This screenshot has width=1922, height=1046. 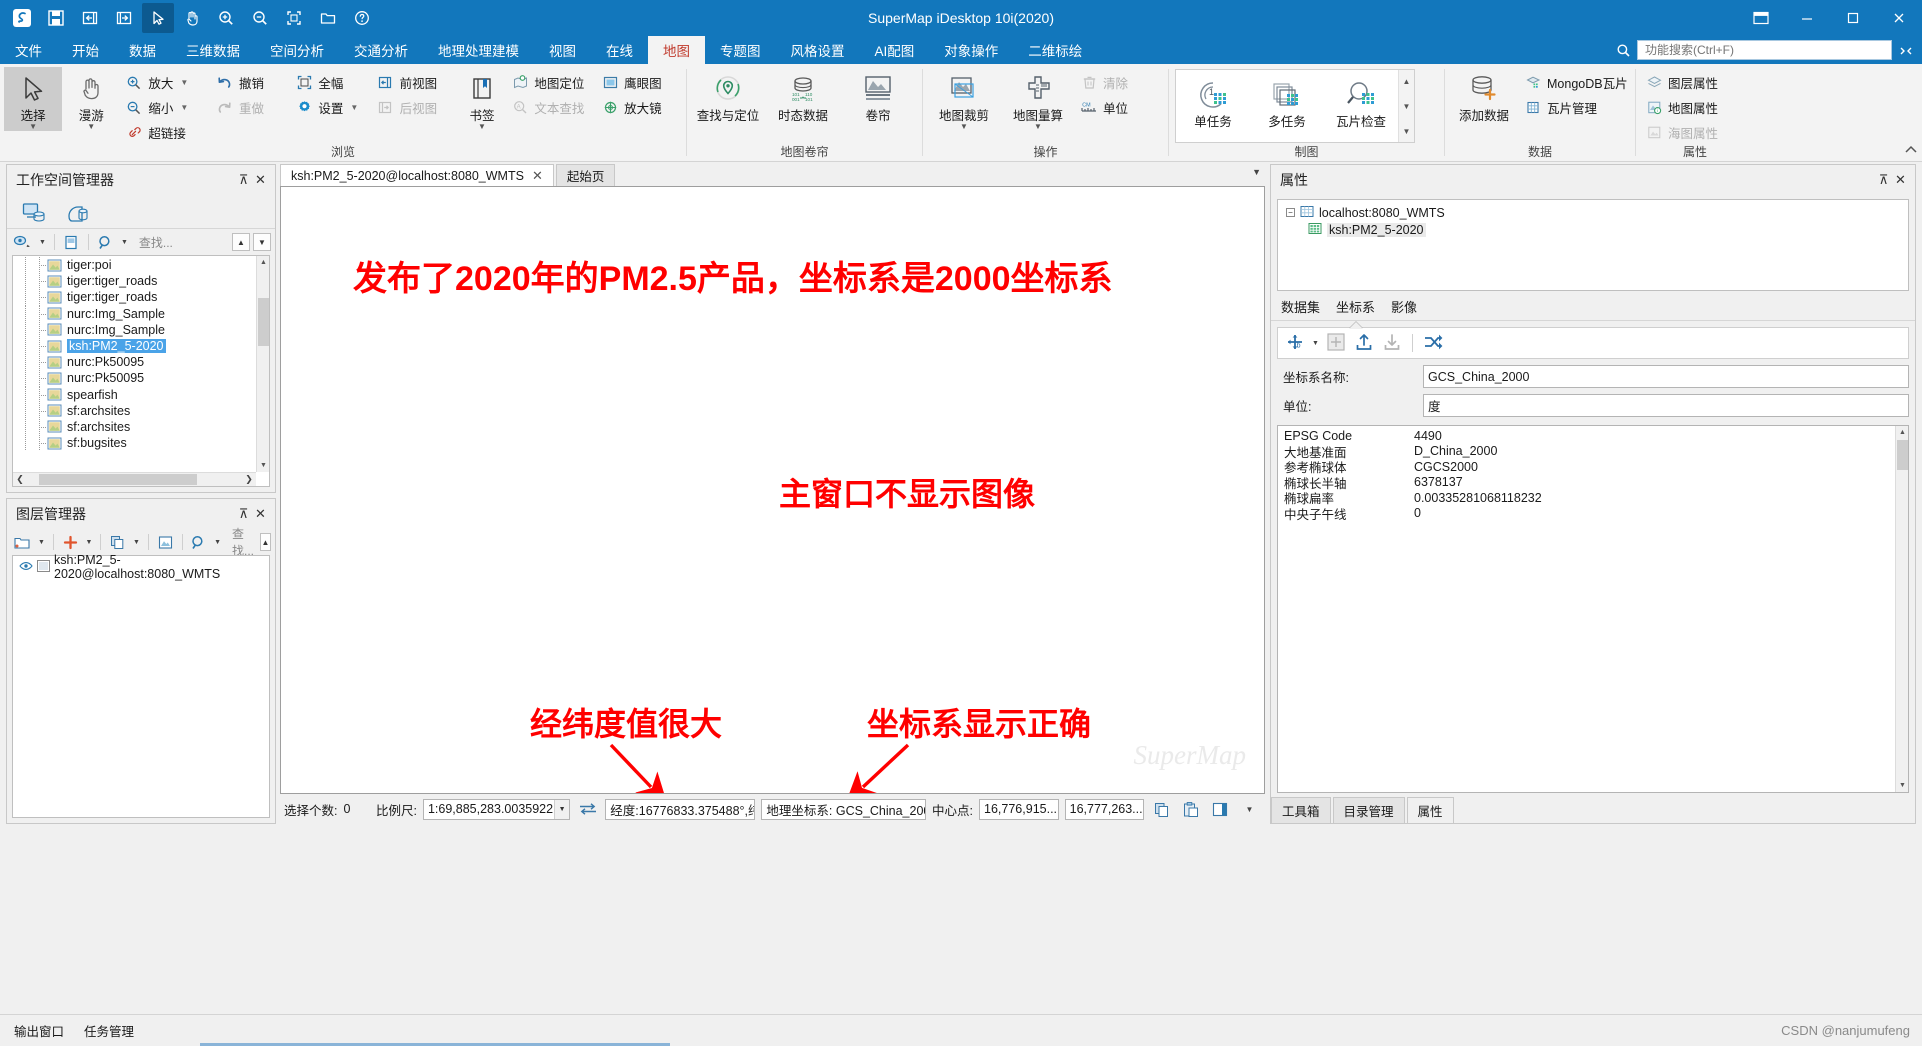 What do you see at coordinates (1695, 107) in the screenshot?
I see `ribbon-map-prop-button: i 地图属性` at bounding box center [1695, 107].